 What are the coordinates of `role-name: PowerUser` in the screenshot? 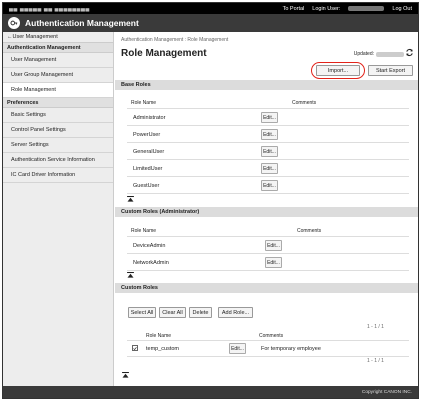 It's located at (147, 135).